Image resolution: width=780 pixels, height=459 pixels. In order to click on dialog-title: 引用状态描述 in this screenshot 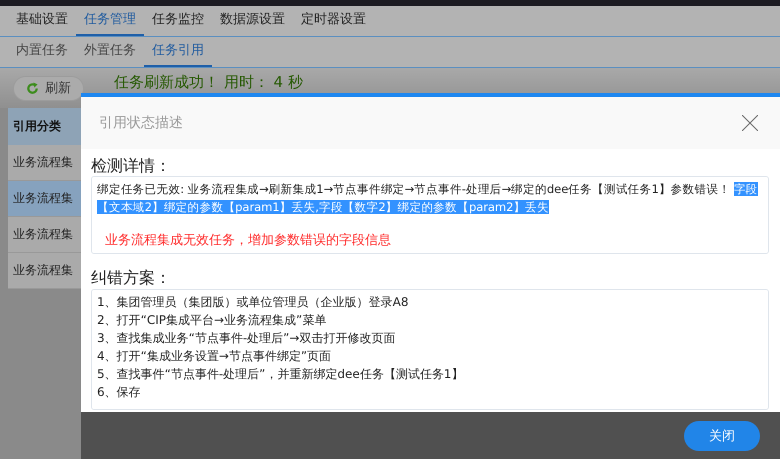, I will do `click(141, 123)`.